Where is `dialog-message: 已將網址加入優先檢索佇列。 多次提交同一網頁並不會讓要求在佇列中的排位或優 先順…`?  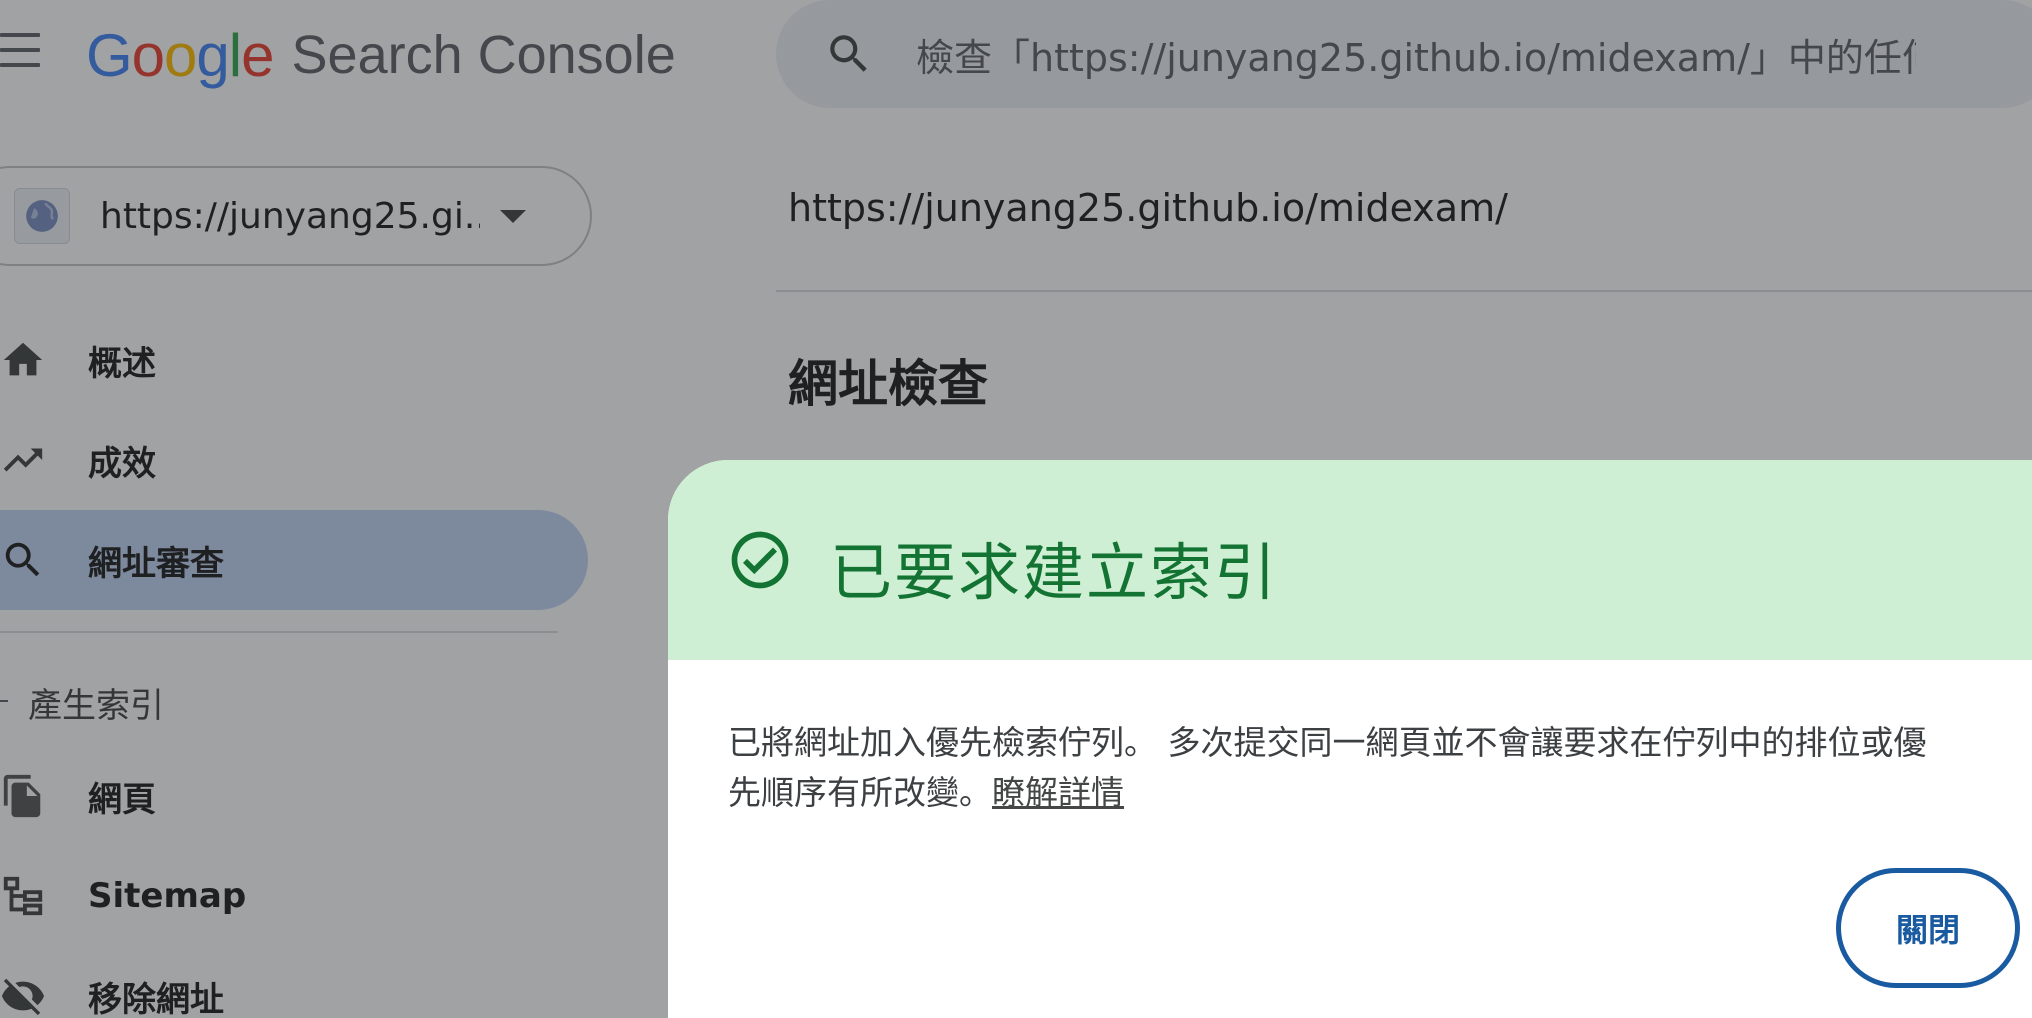 dialog-message: 已將網址加入優先檢索佇列。 多次提交同一網頁並不會讓要求在佇列中的排位或優 先順… is located at coordinates (1378, 768).